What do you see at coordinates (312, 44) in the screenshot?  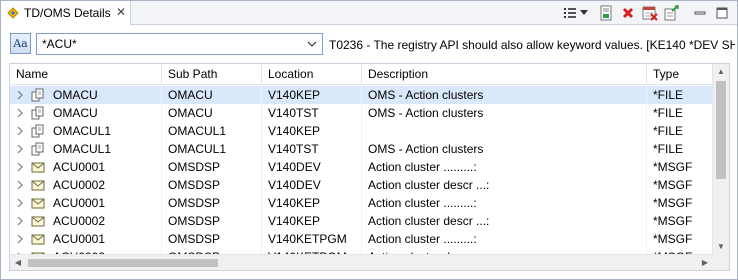 I see `chevron-down-icon` at bounding box center [312, 44].